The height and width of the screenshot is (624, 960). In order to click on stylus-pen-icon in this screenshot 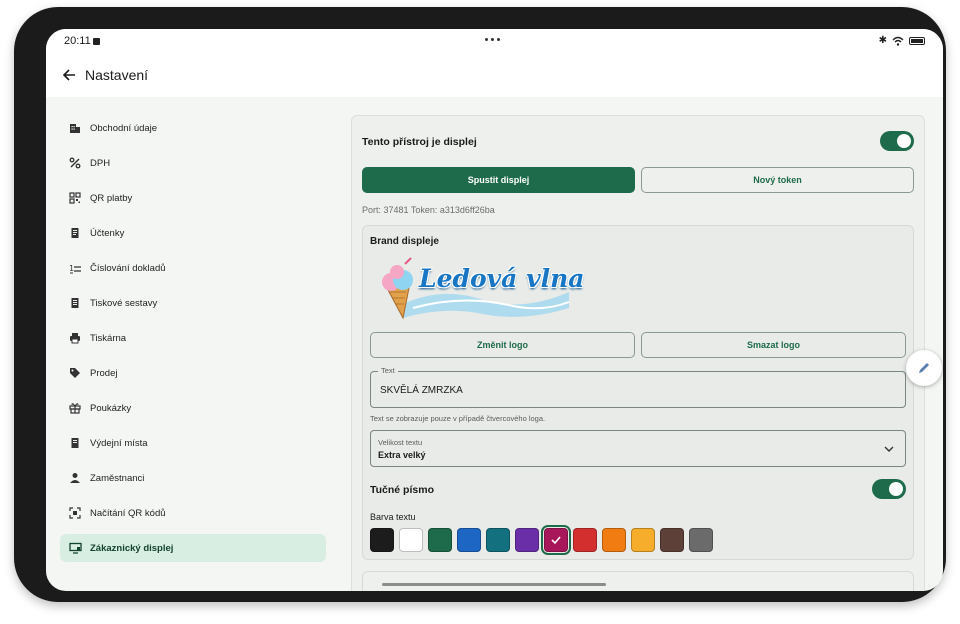, I will do `click(924, 368)`.